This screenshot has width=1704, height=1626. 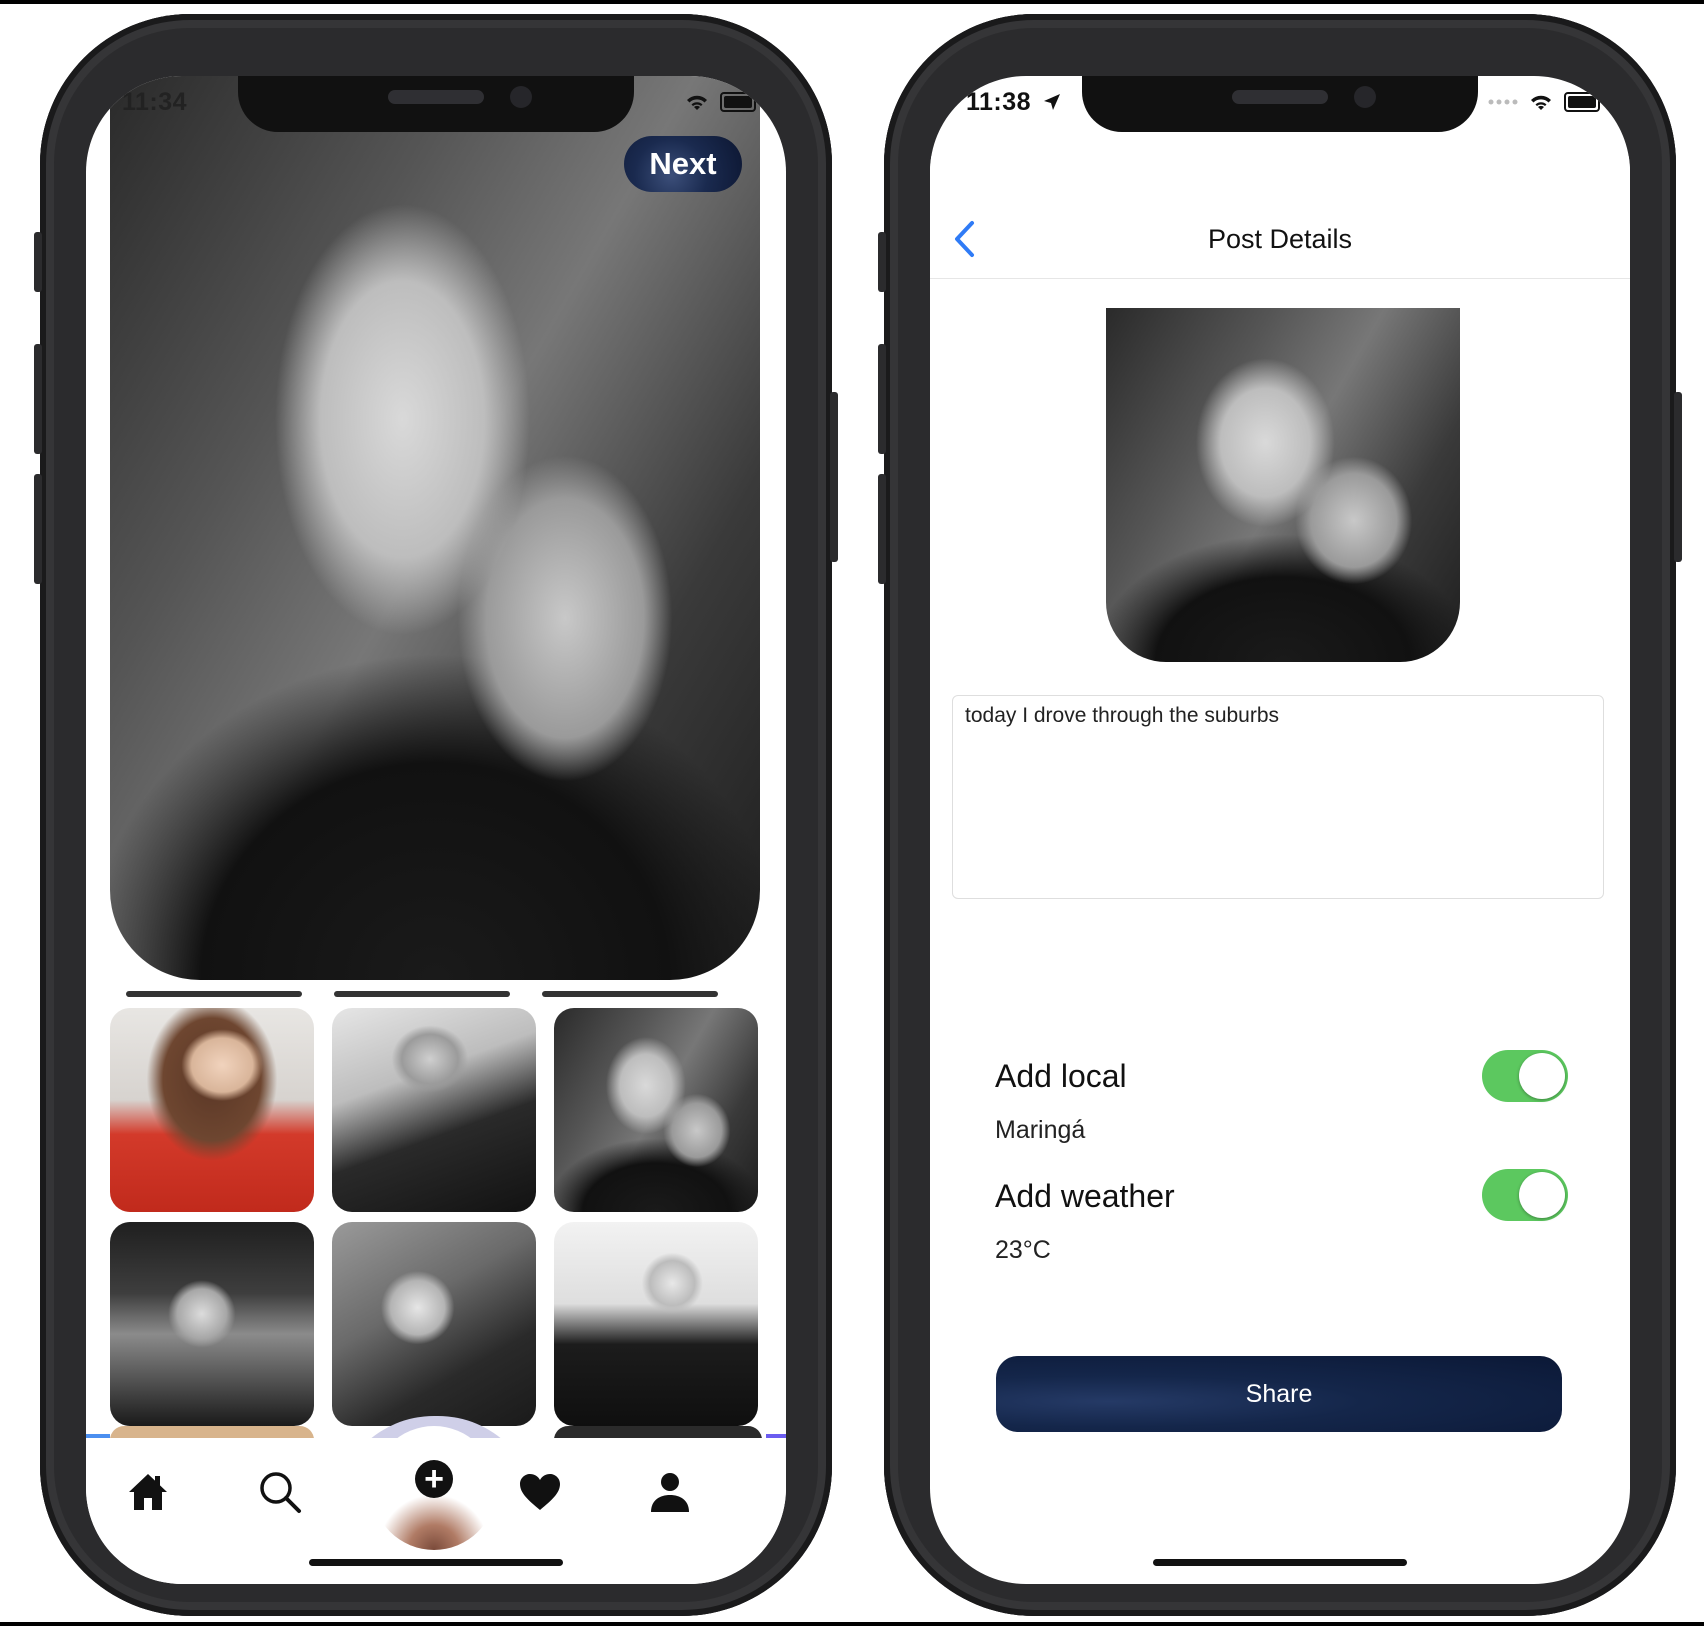 I want to click on home-icon, so click(x=148, y=1492).